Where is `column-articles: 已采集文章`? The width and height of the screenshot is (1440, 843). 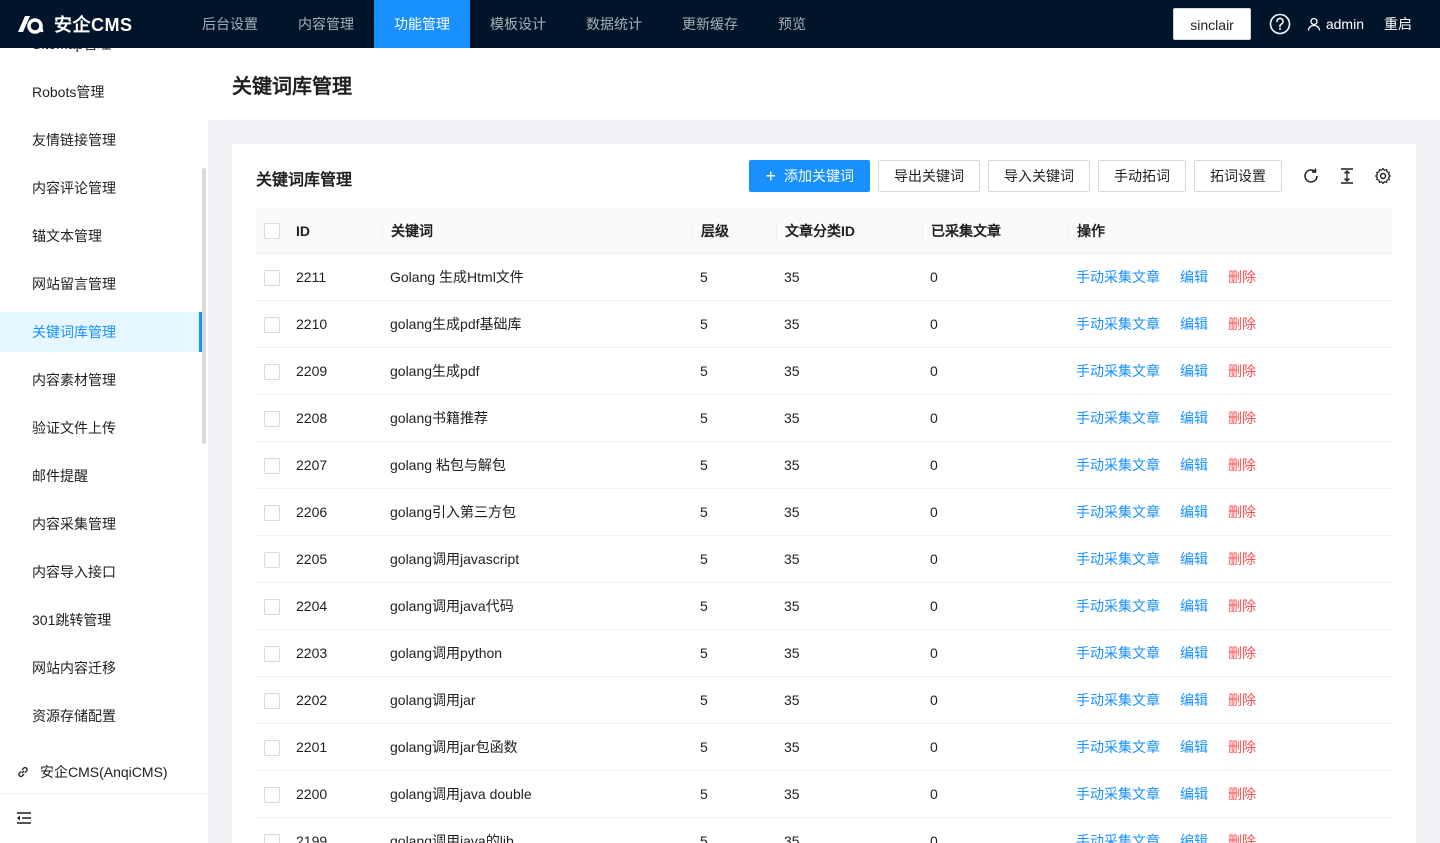 column-articles: 已采集文章 is located at coordinates (962, 231).